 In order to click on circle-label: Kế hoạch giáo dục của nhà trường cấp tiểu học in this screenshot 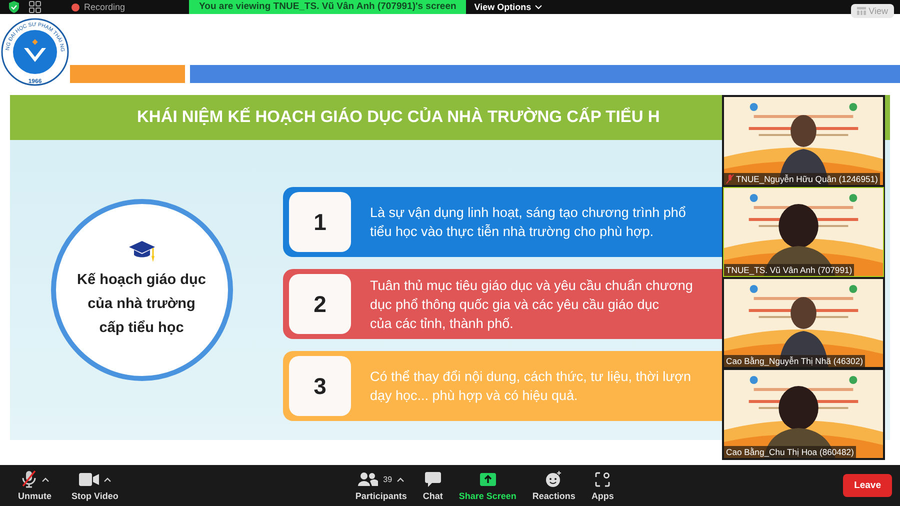, I will do `click(141, 304)`.